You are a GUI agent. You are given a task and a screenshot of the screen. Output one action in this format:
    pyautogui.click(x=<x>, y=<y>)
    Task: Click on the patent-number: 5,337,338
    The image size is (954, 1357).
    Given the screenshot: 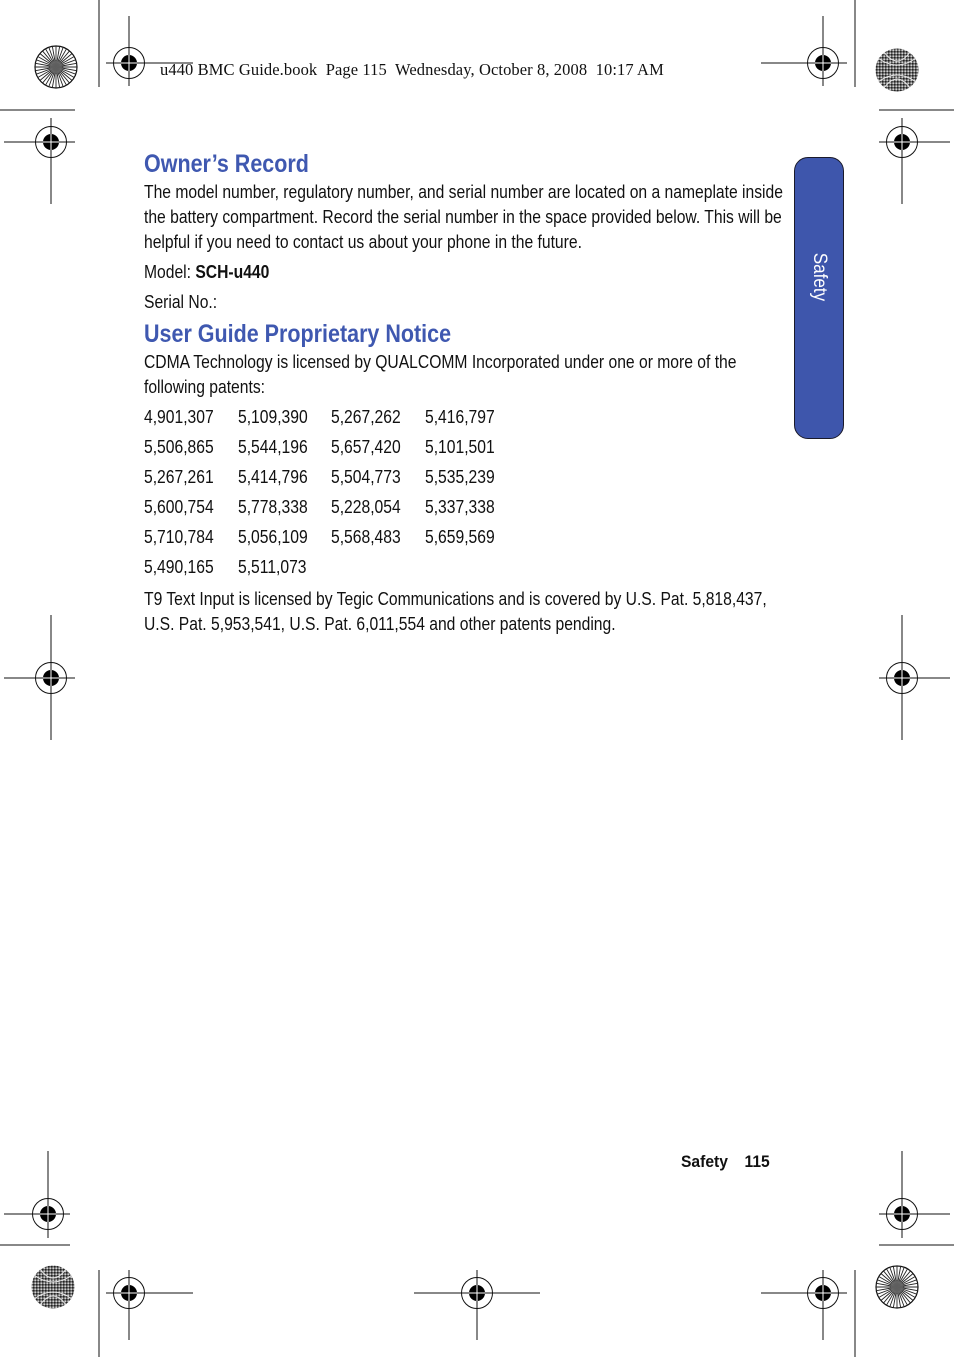 What is the action you would take?
    pyautogui.click(x=459, y=507)
    